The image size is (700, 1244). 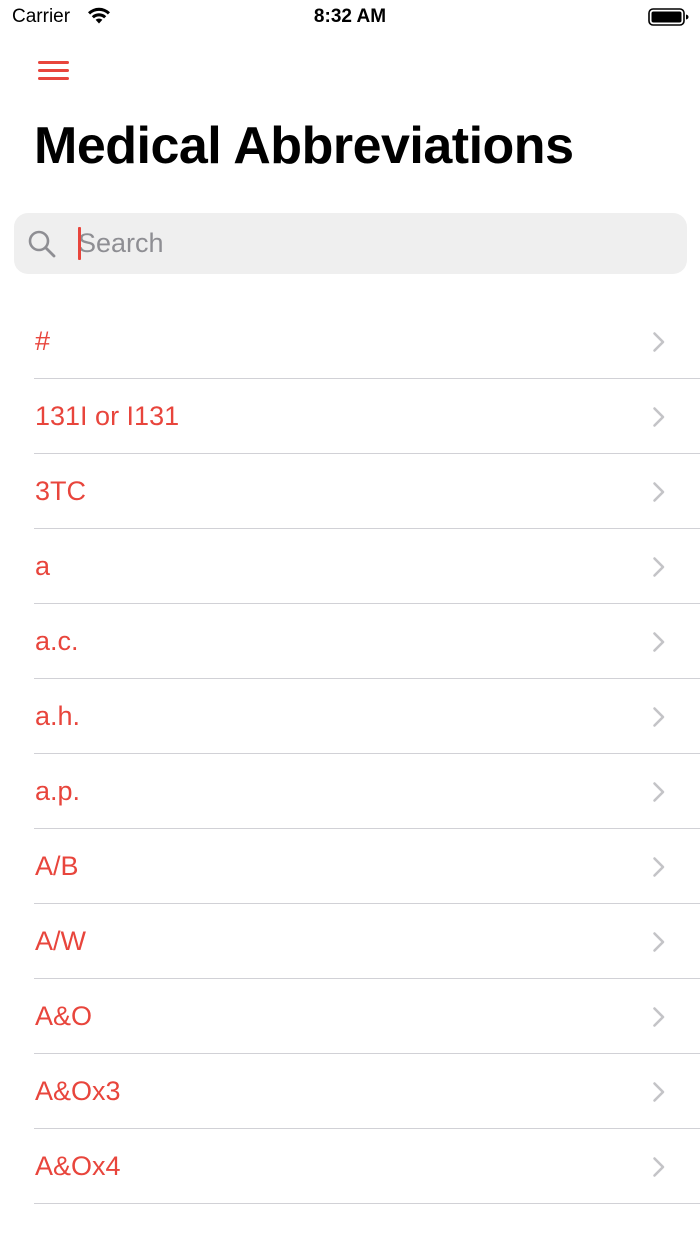 What do you see at coordinates (350, 416) in the screenshot?
I see `list-item: 131I or I131` at bounding box center [350, 416].